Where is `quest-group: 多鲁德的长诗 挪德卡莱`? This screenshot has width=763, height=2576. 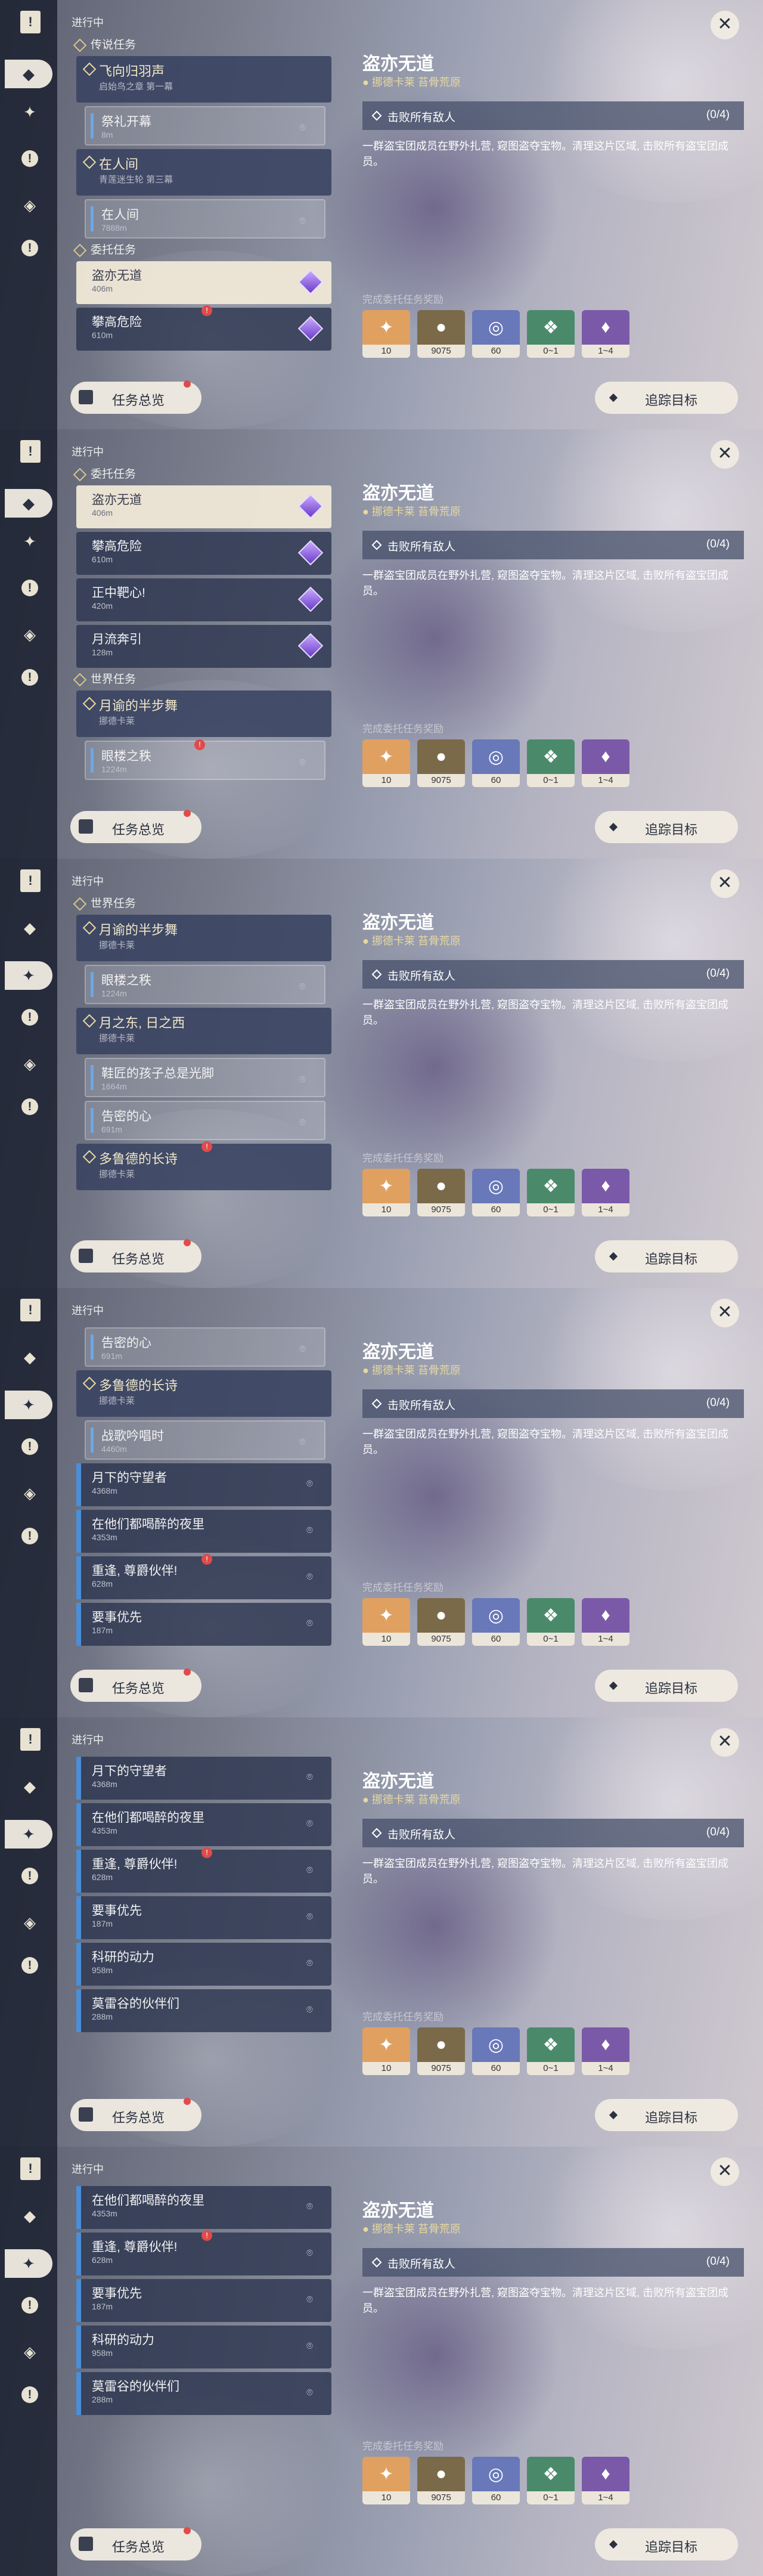
quest-group: 多鲁德的长诗 挪德卡莱 is located at coordinates (203, 1393).